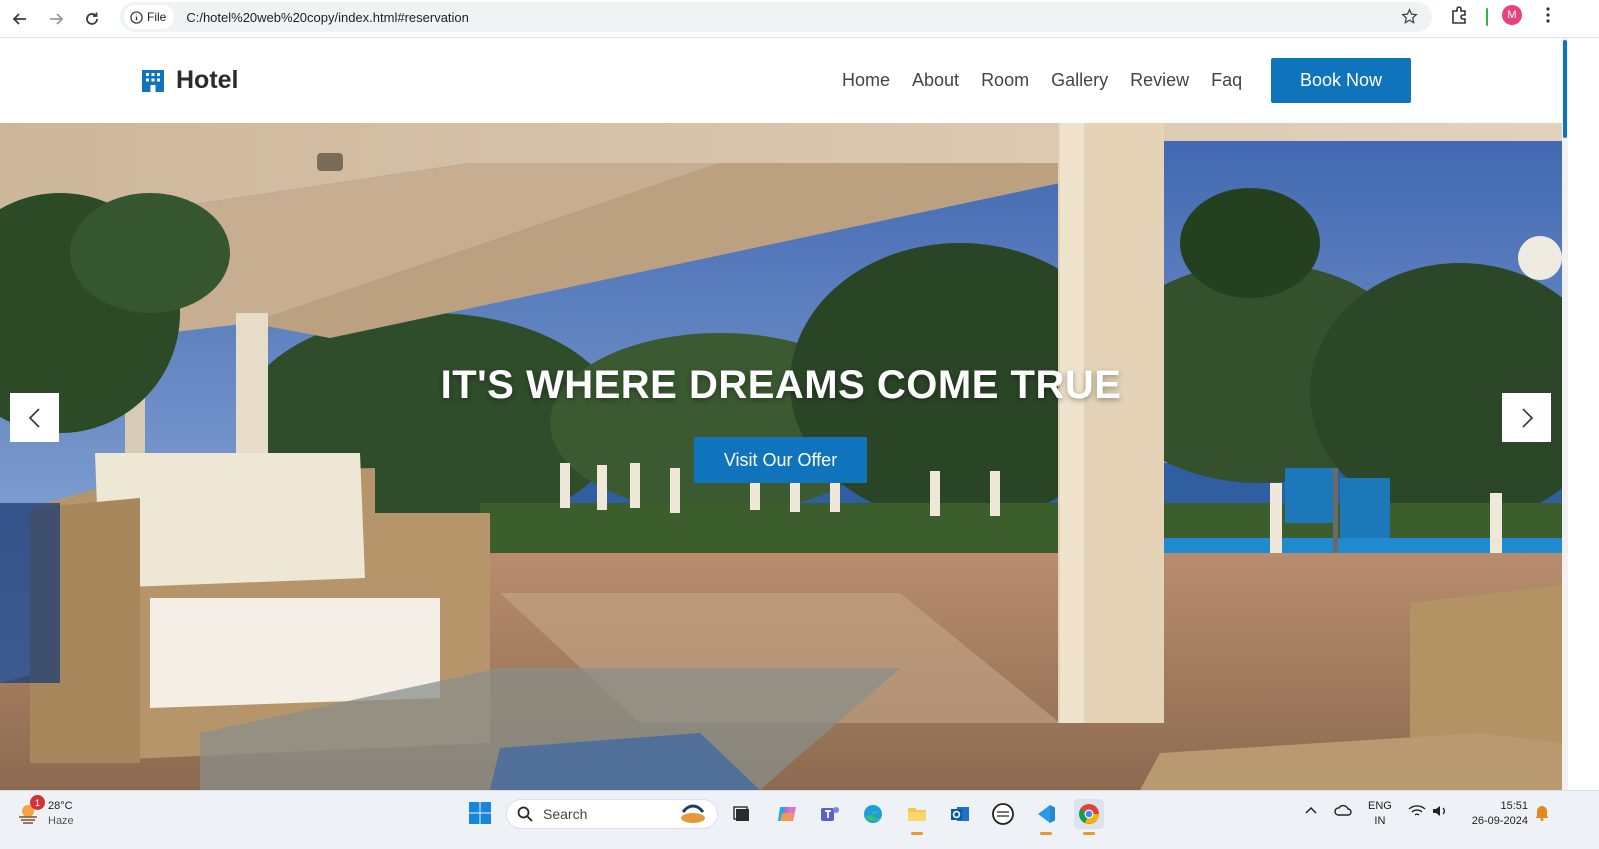  What do you see at coordinates (56, 19) in the screenshot?
I see `forward-arrow-icon` at bounding box center [56, 19].